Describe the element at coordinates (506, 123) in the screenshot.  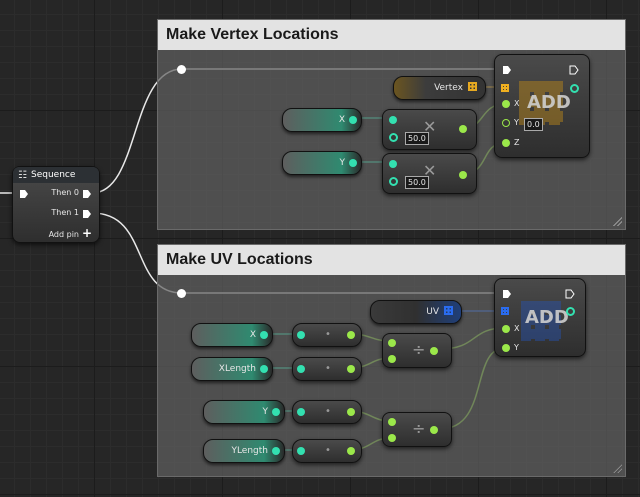
I see `add-vertex-y-pin` at that location.